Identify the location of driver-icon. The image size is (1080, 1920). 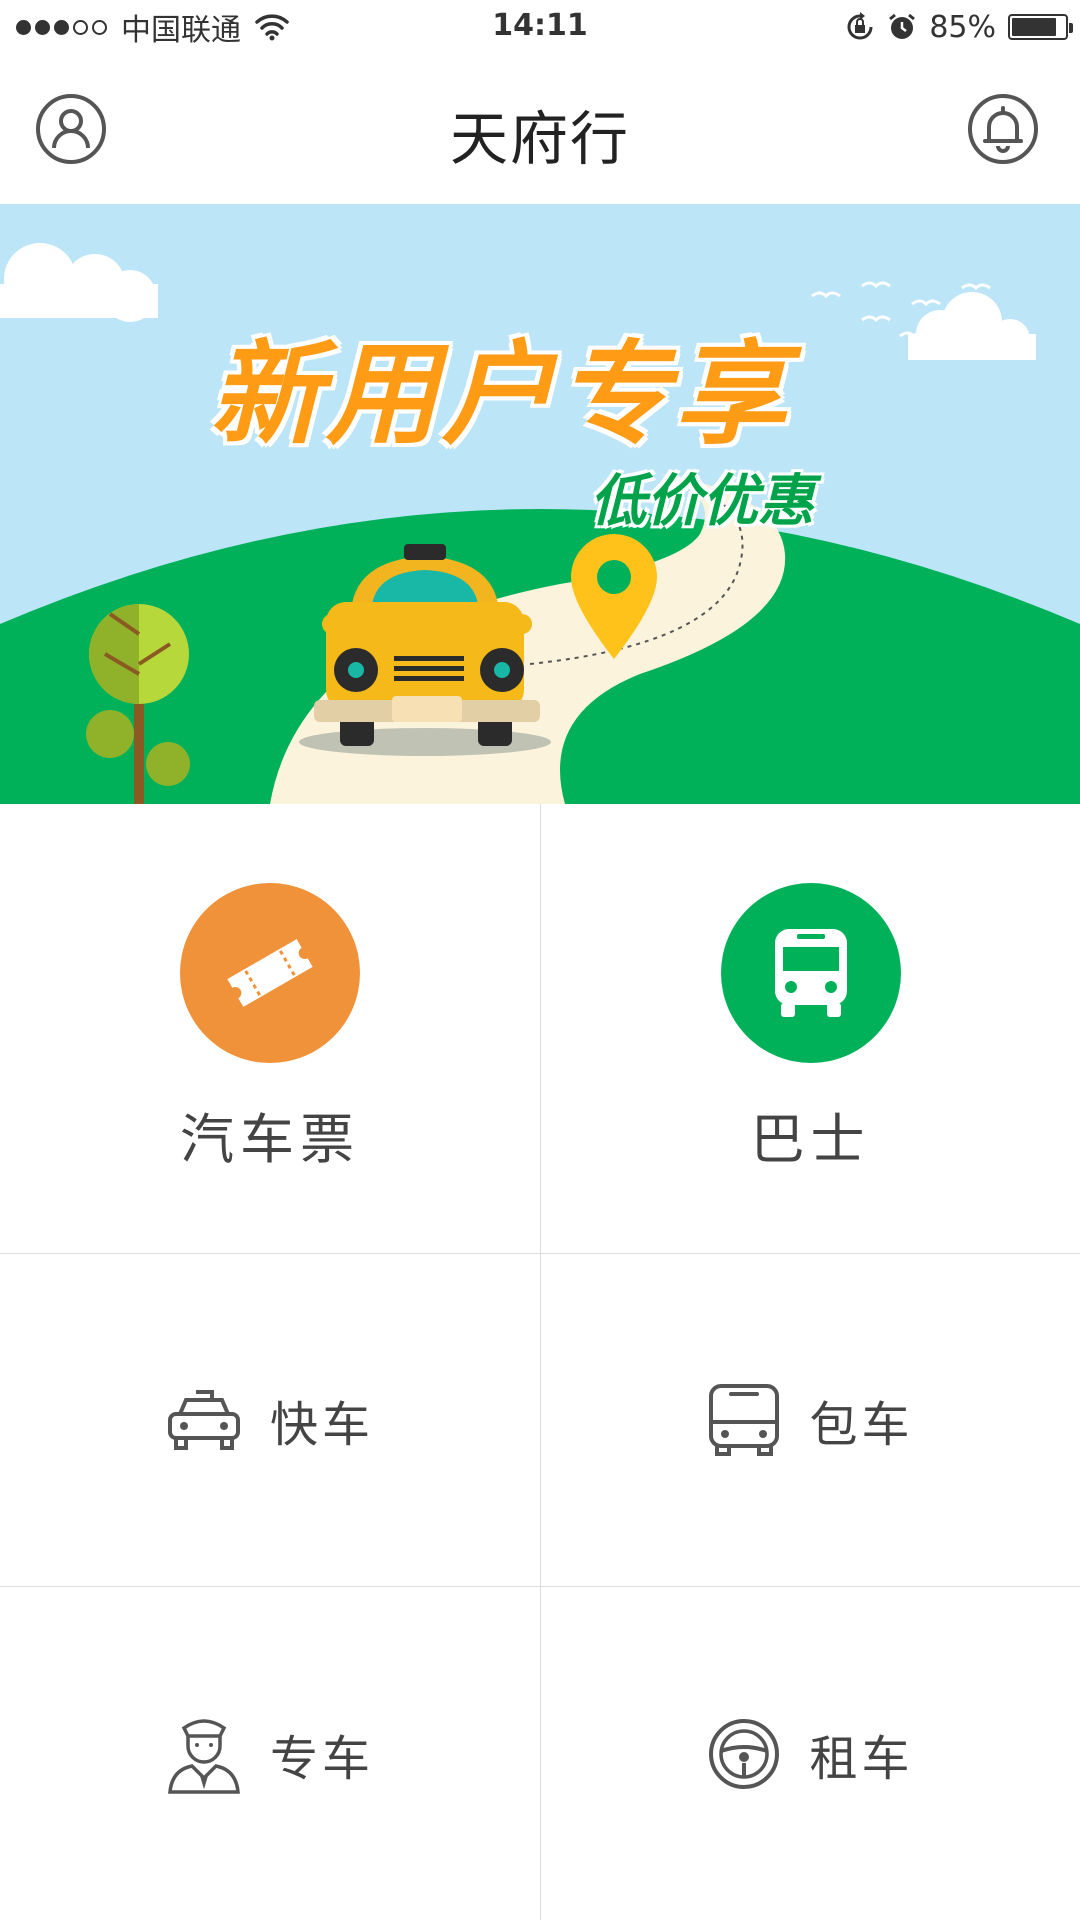
(204, 1756).